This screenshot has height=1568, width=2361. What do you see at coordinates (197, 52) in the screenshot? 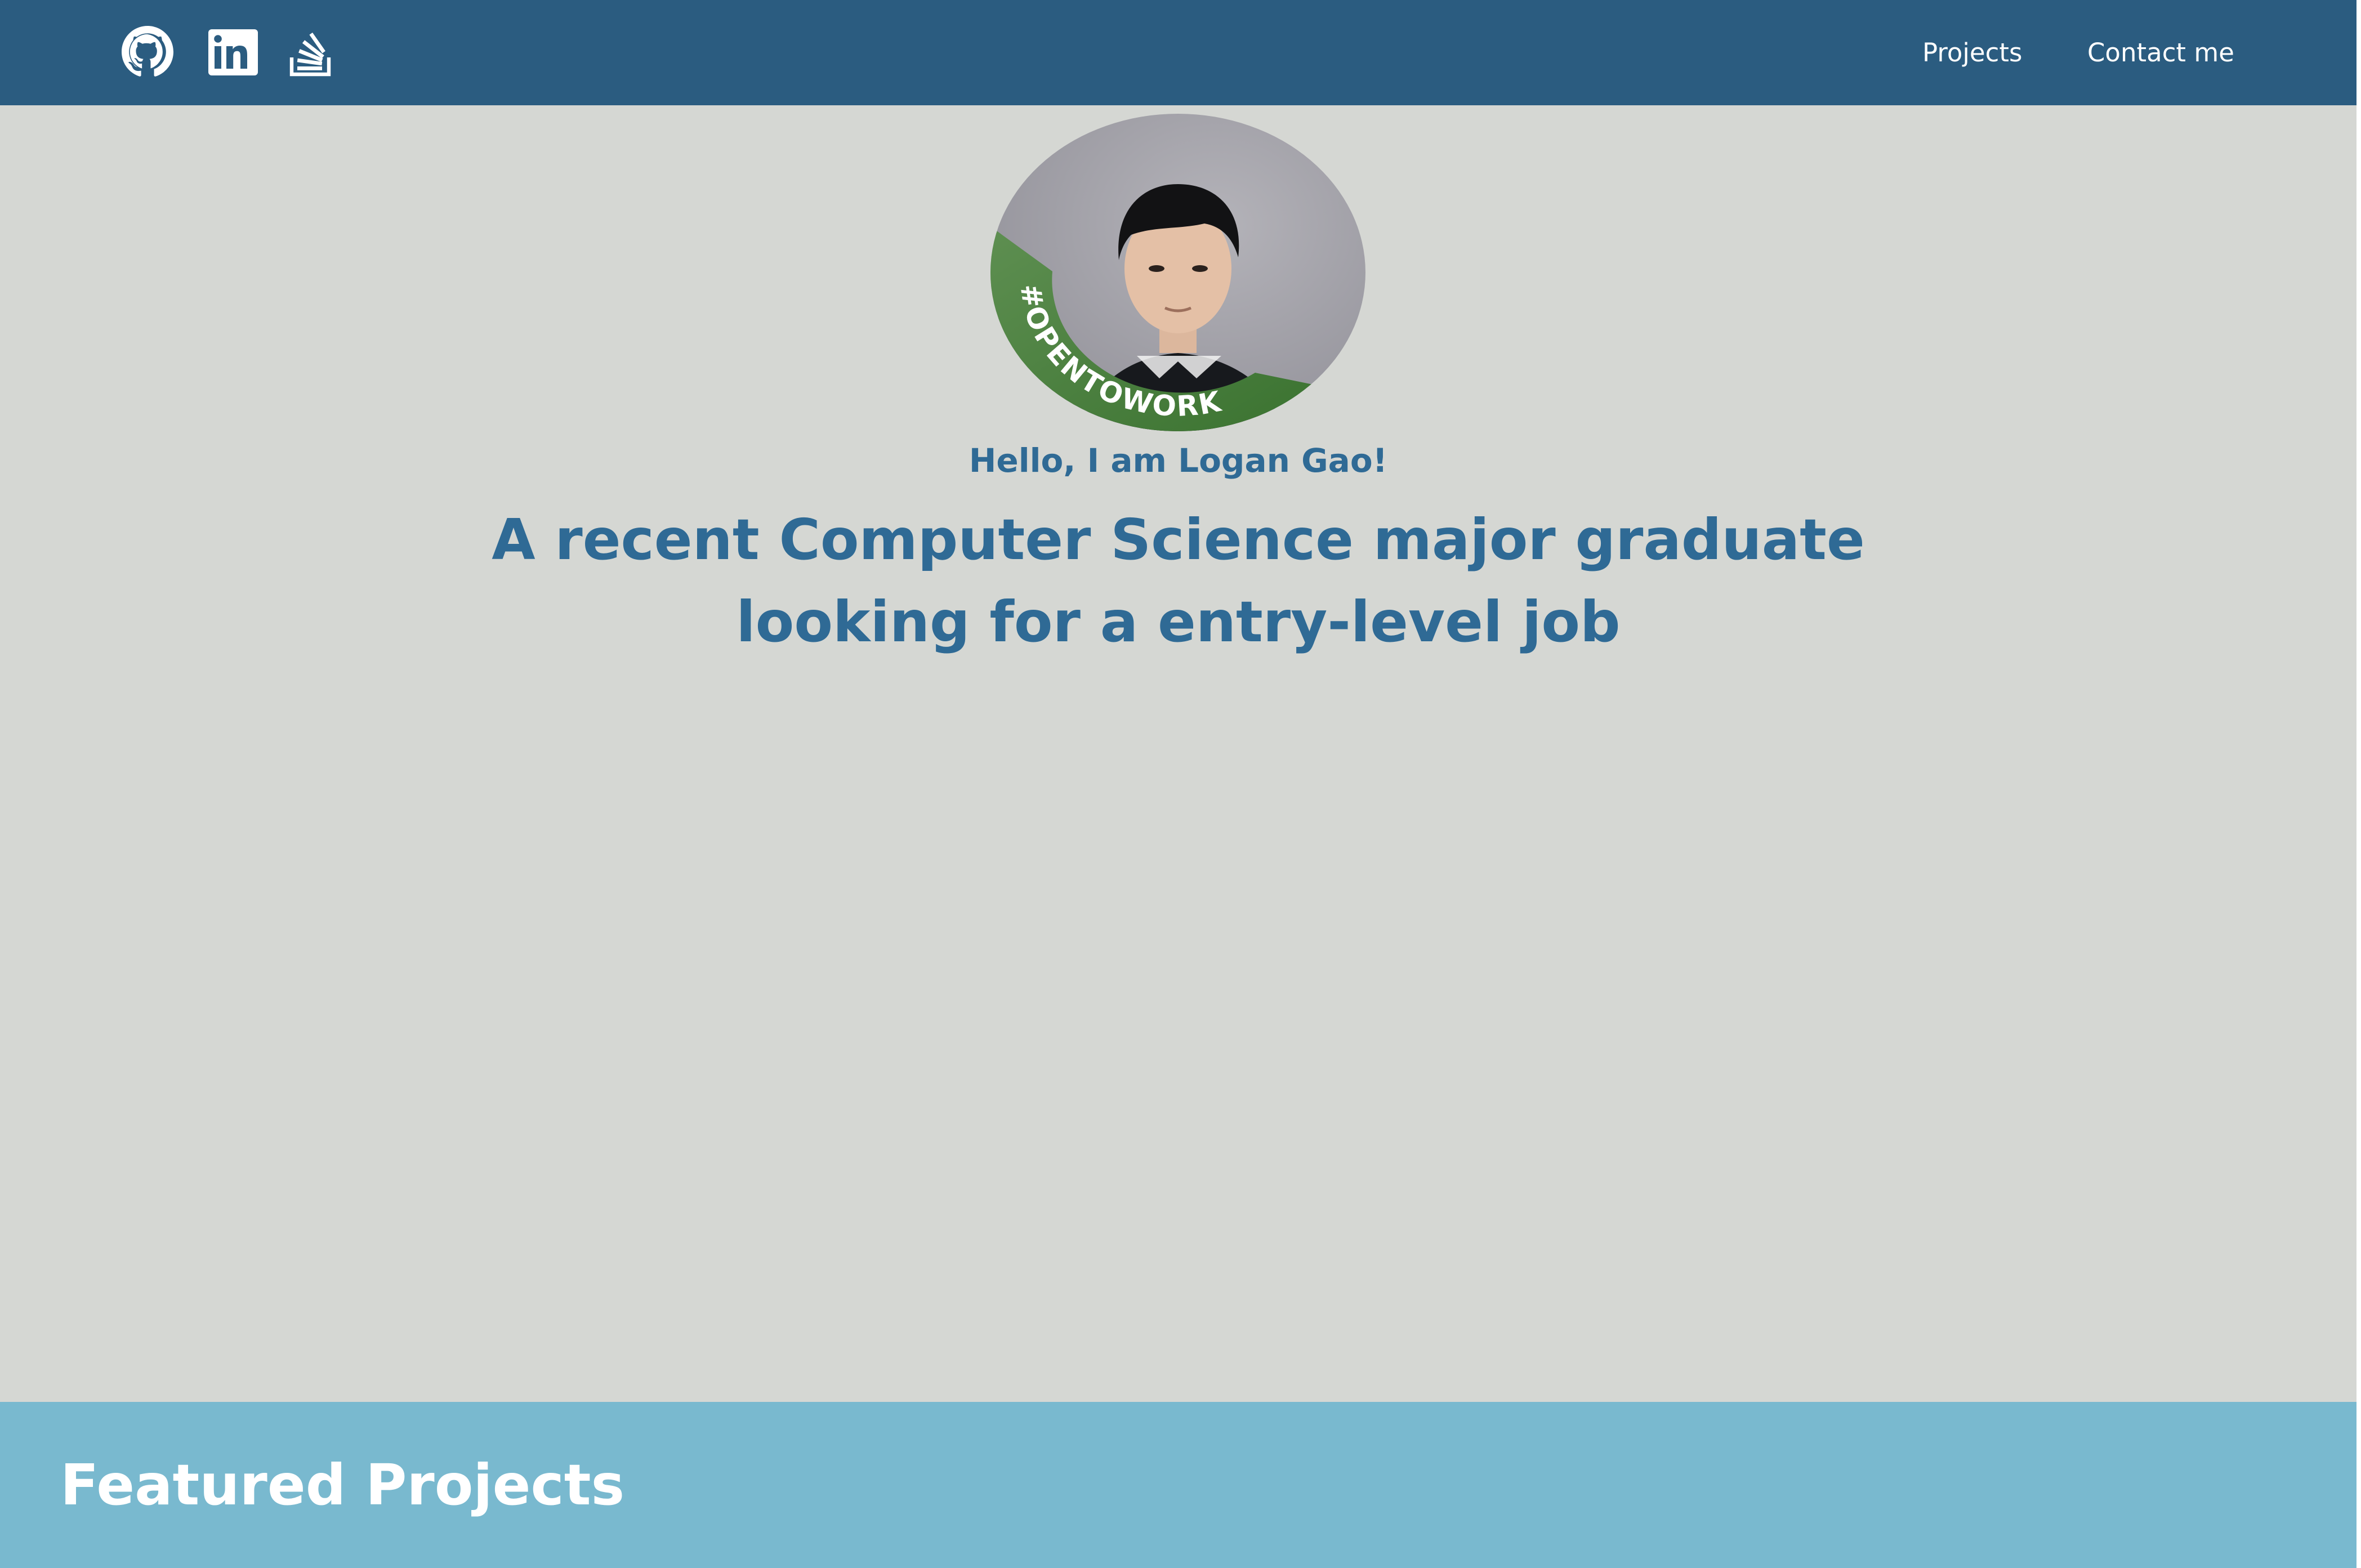
I see `social-links` at bounding box center [197, 52].